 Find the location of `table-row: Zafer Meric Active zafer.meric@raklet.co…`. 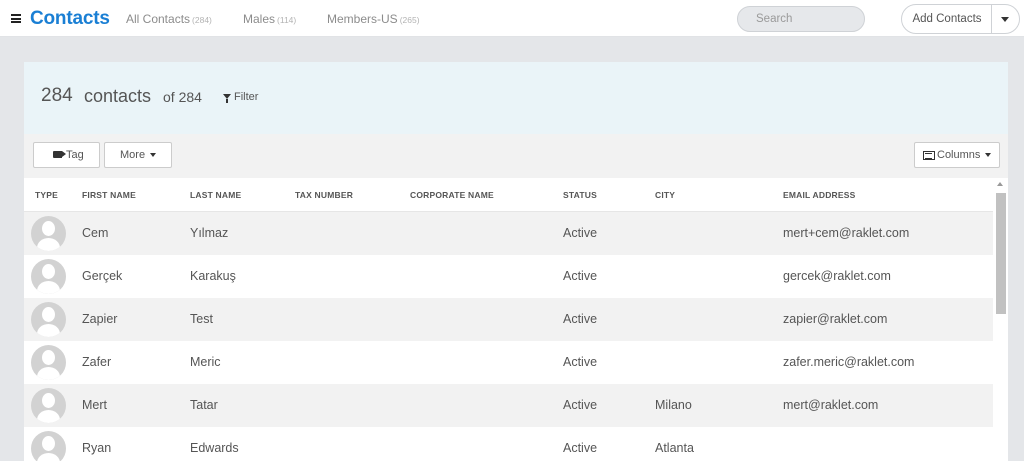

table-row: Zafer Meric Active zafer.meric@raklet.co… is located at coordinates (508, 362).